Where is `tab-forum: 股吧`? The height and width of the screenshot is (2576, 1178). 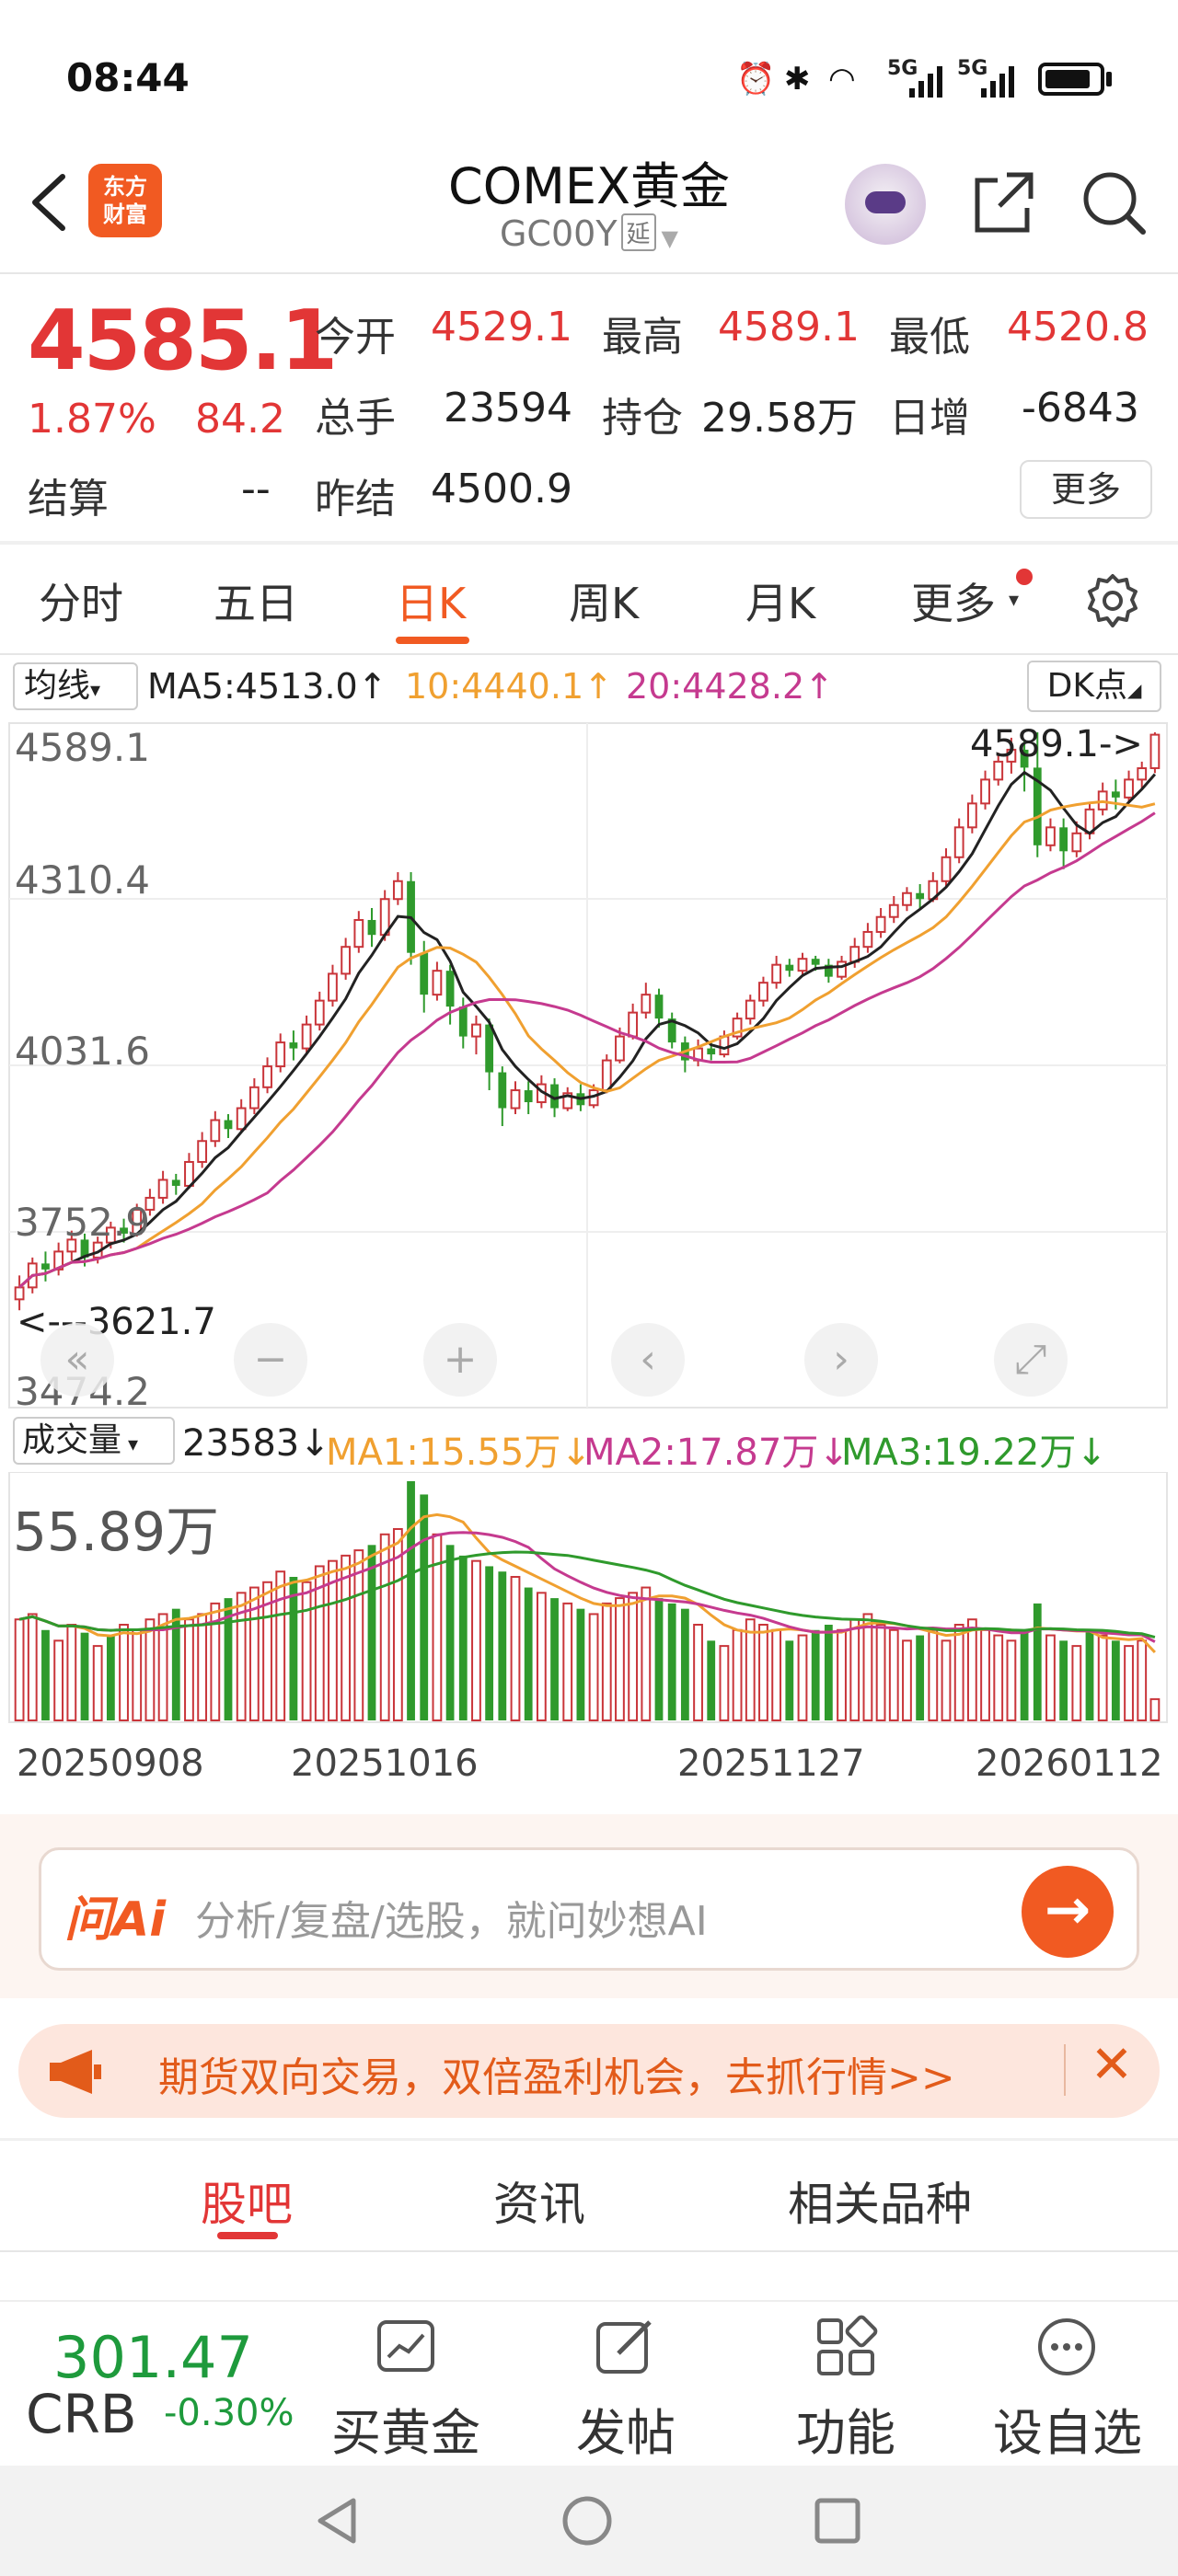 tab-forum: 股吧 is located at coordinates (247, 2201).